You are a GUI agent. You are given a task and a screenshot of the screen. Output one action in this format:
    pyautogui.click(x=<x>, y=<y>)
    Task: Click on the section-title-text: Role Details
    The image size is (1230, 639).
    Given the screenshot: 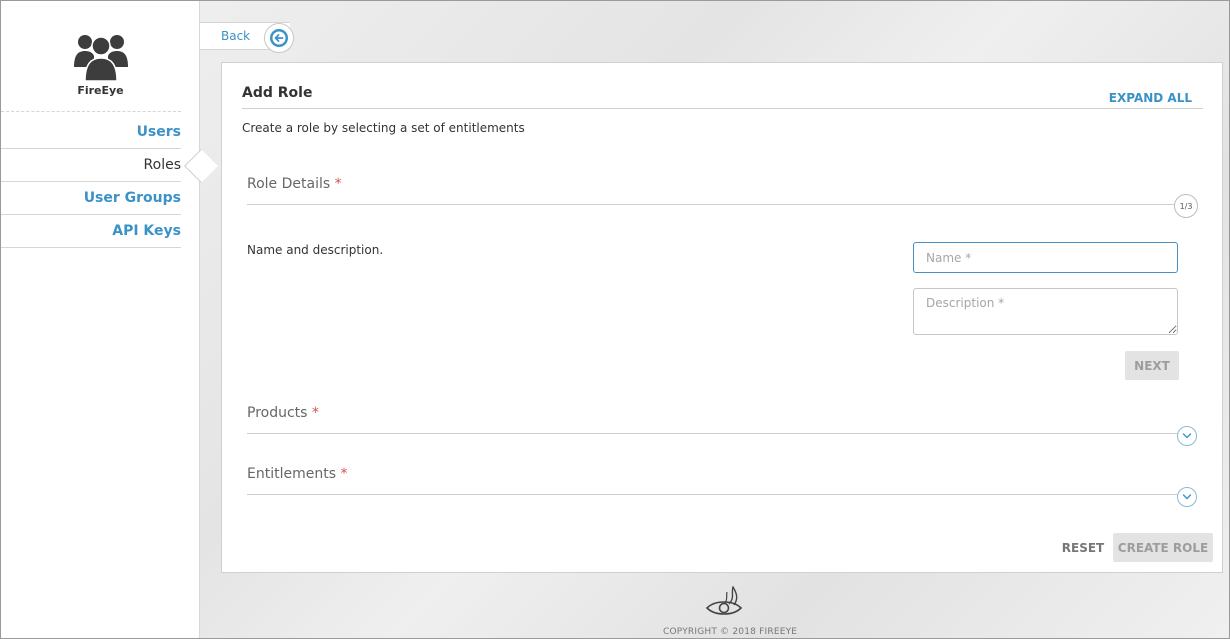 What is the action you would take?
    pyautogui.click(x=289, y=184)
    